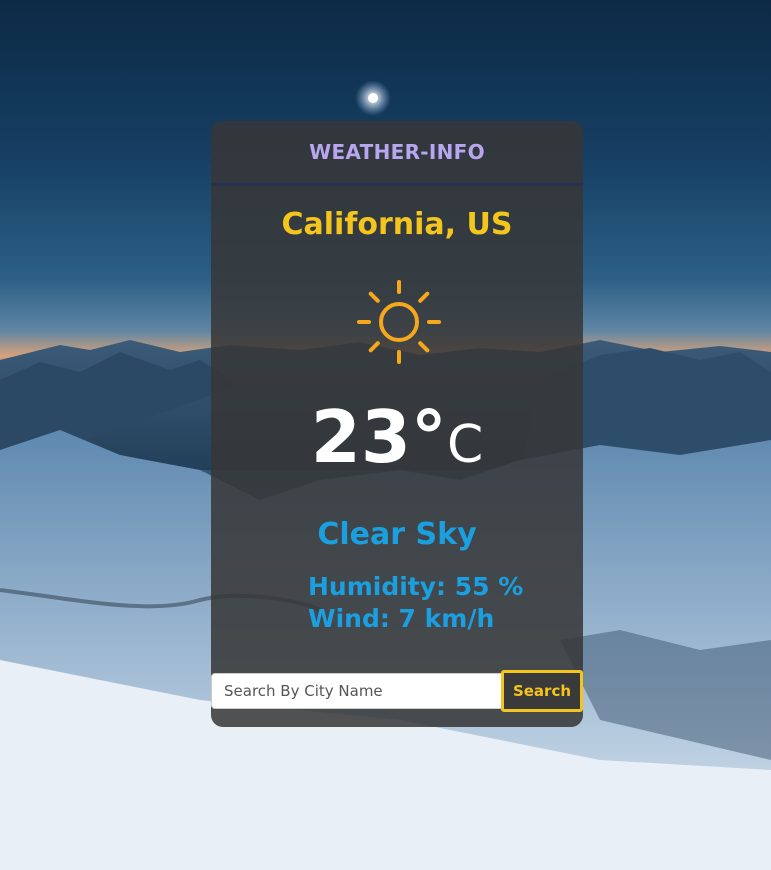  I want to click on weather-condition: Clear Sky, so click(397, 534).